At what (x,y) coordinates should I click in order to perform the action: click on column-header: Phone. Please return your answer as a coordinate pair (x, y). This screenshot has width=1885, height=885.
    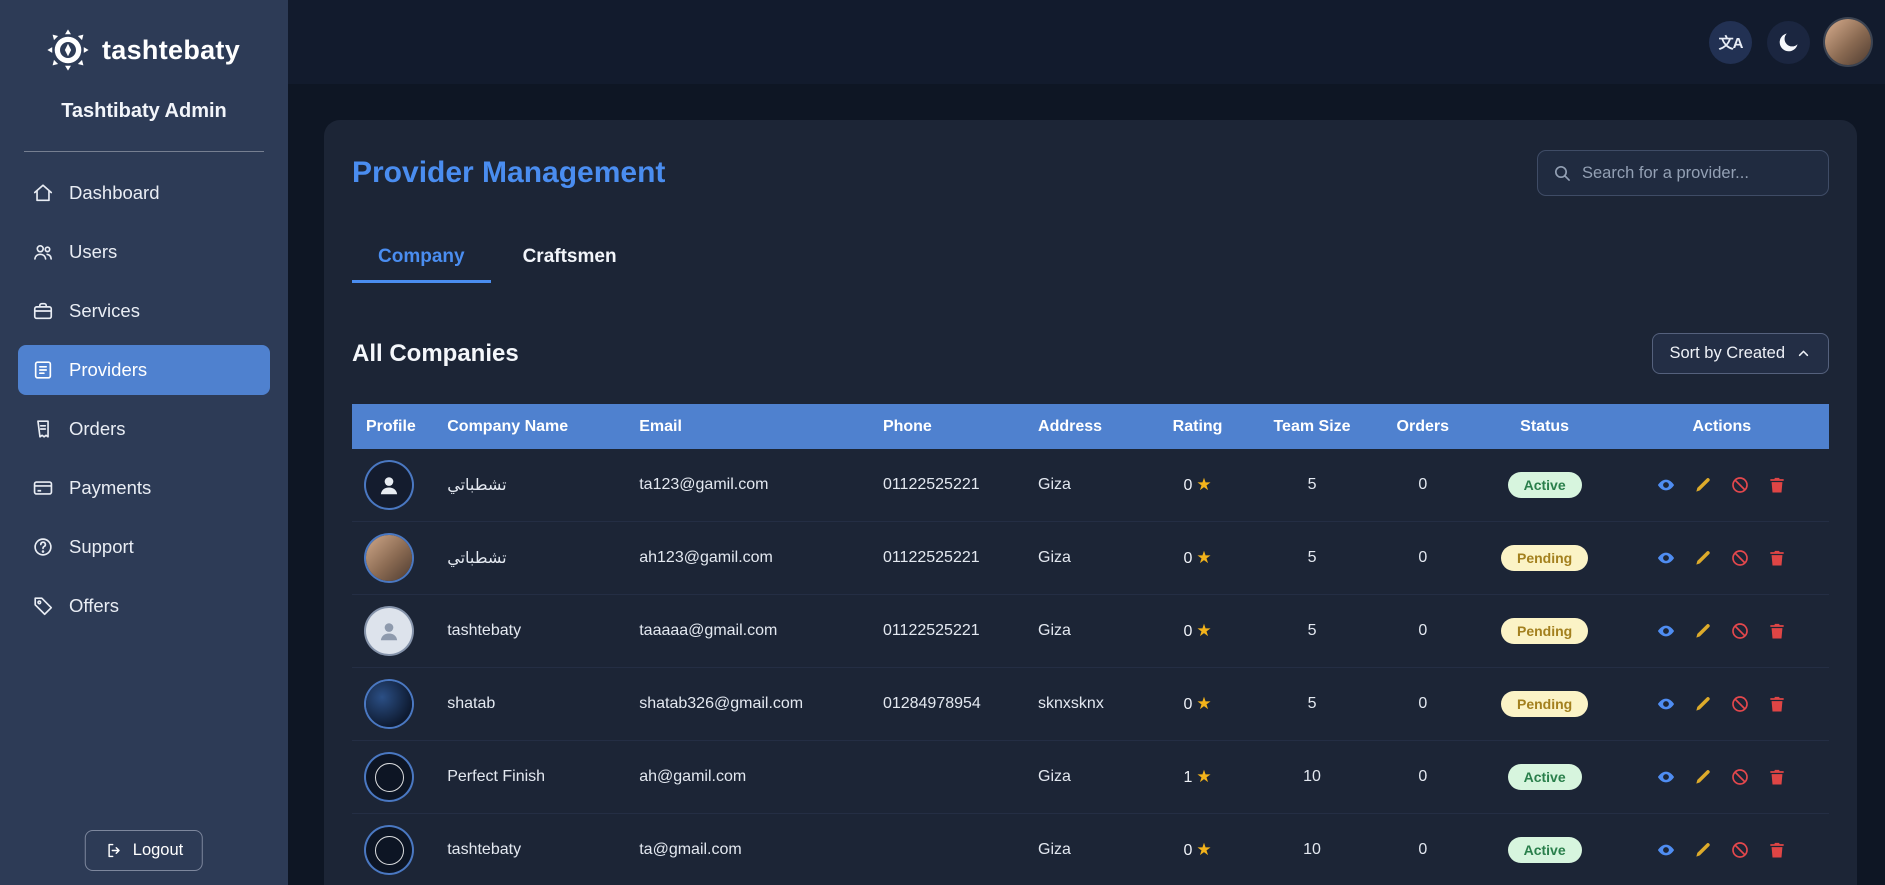
    Looking at the image, I should click on (907, 426).